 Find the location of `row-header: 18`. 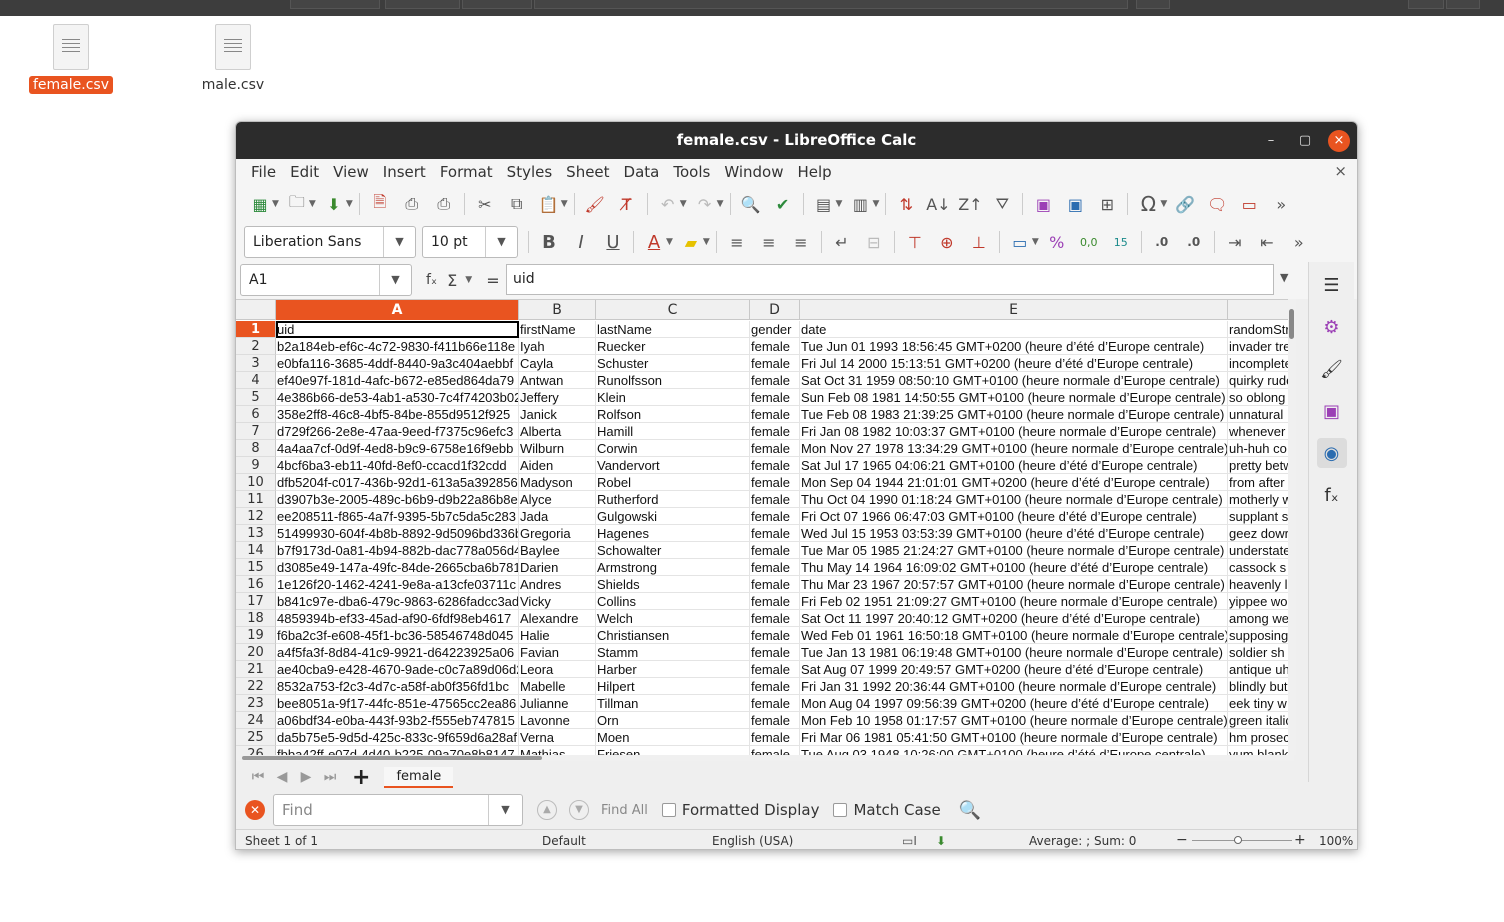

row-header: 18 is located at coordinates (256, 618).